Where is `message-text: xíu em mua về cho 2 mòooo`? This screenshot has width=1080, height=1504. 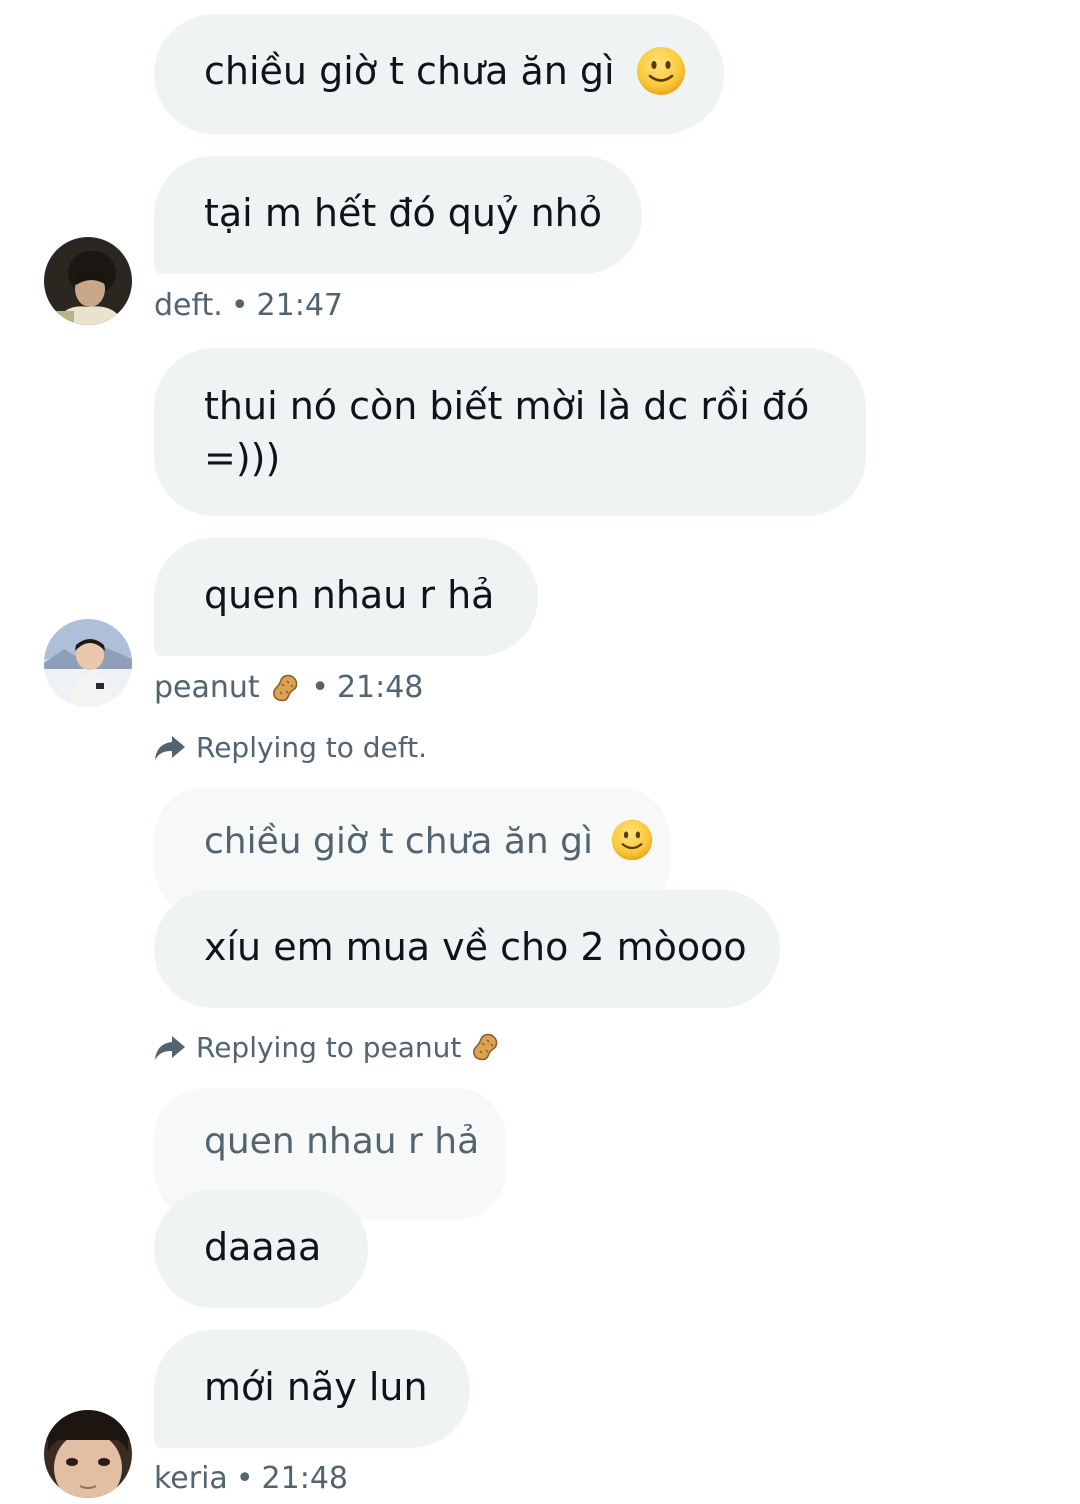
message-text: xíu em mua về cho 2 mòooo is located at coordinates (475, 947).